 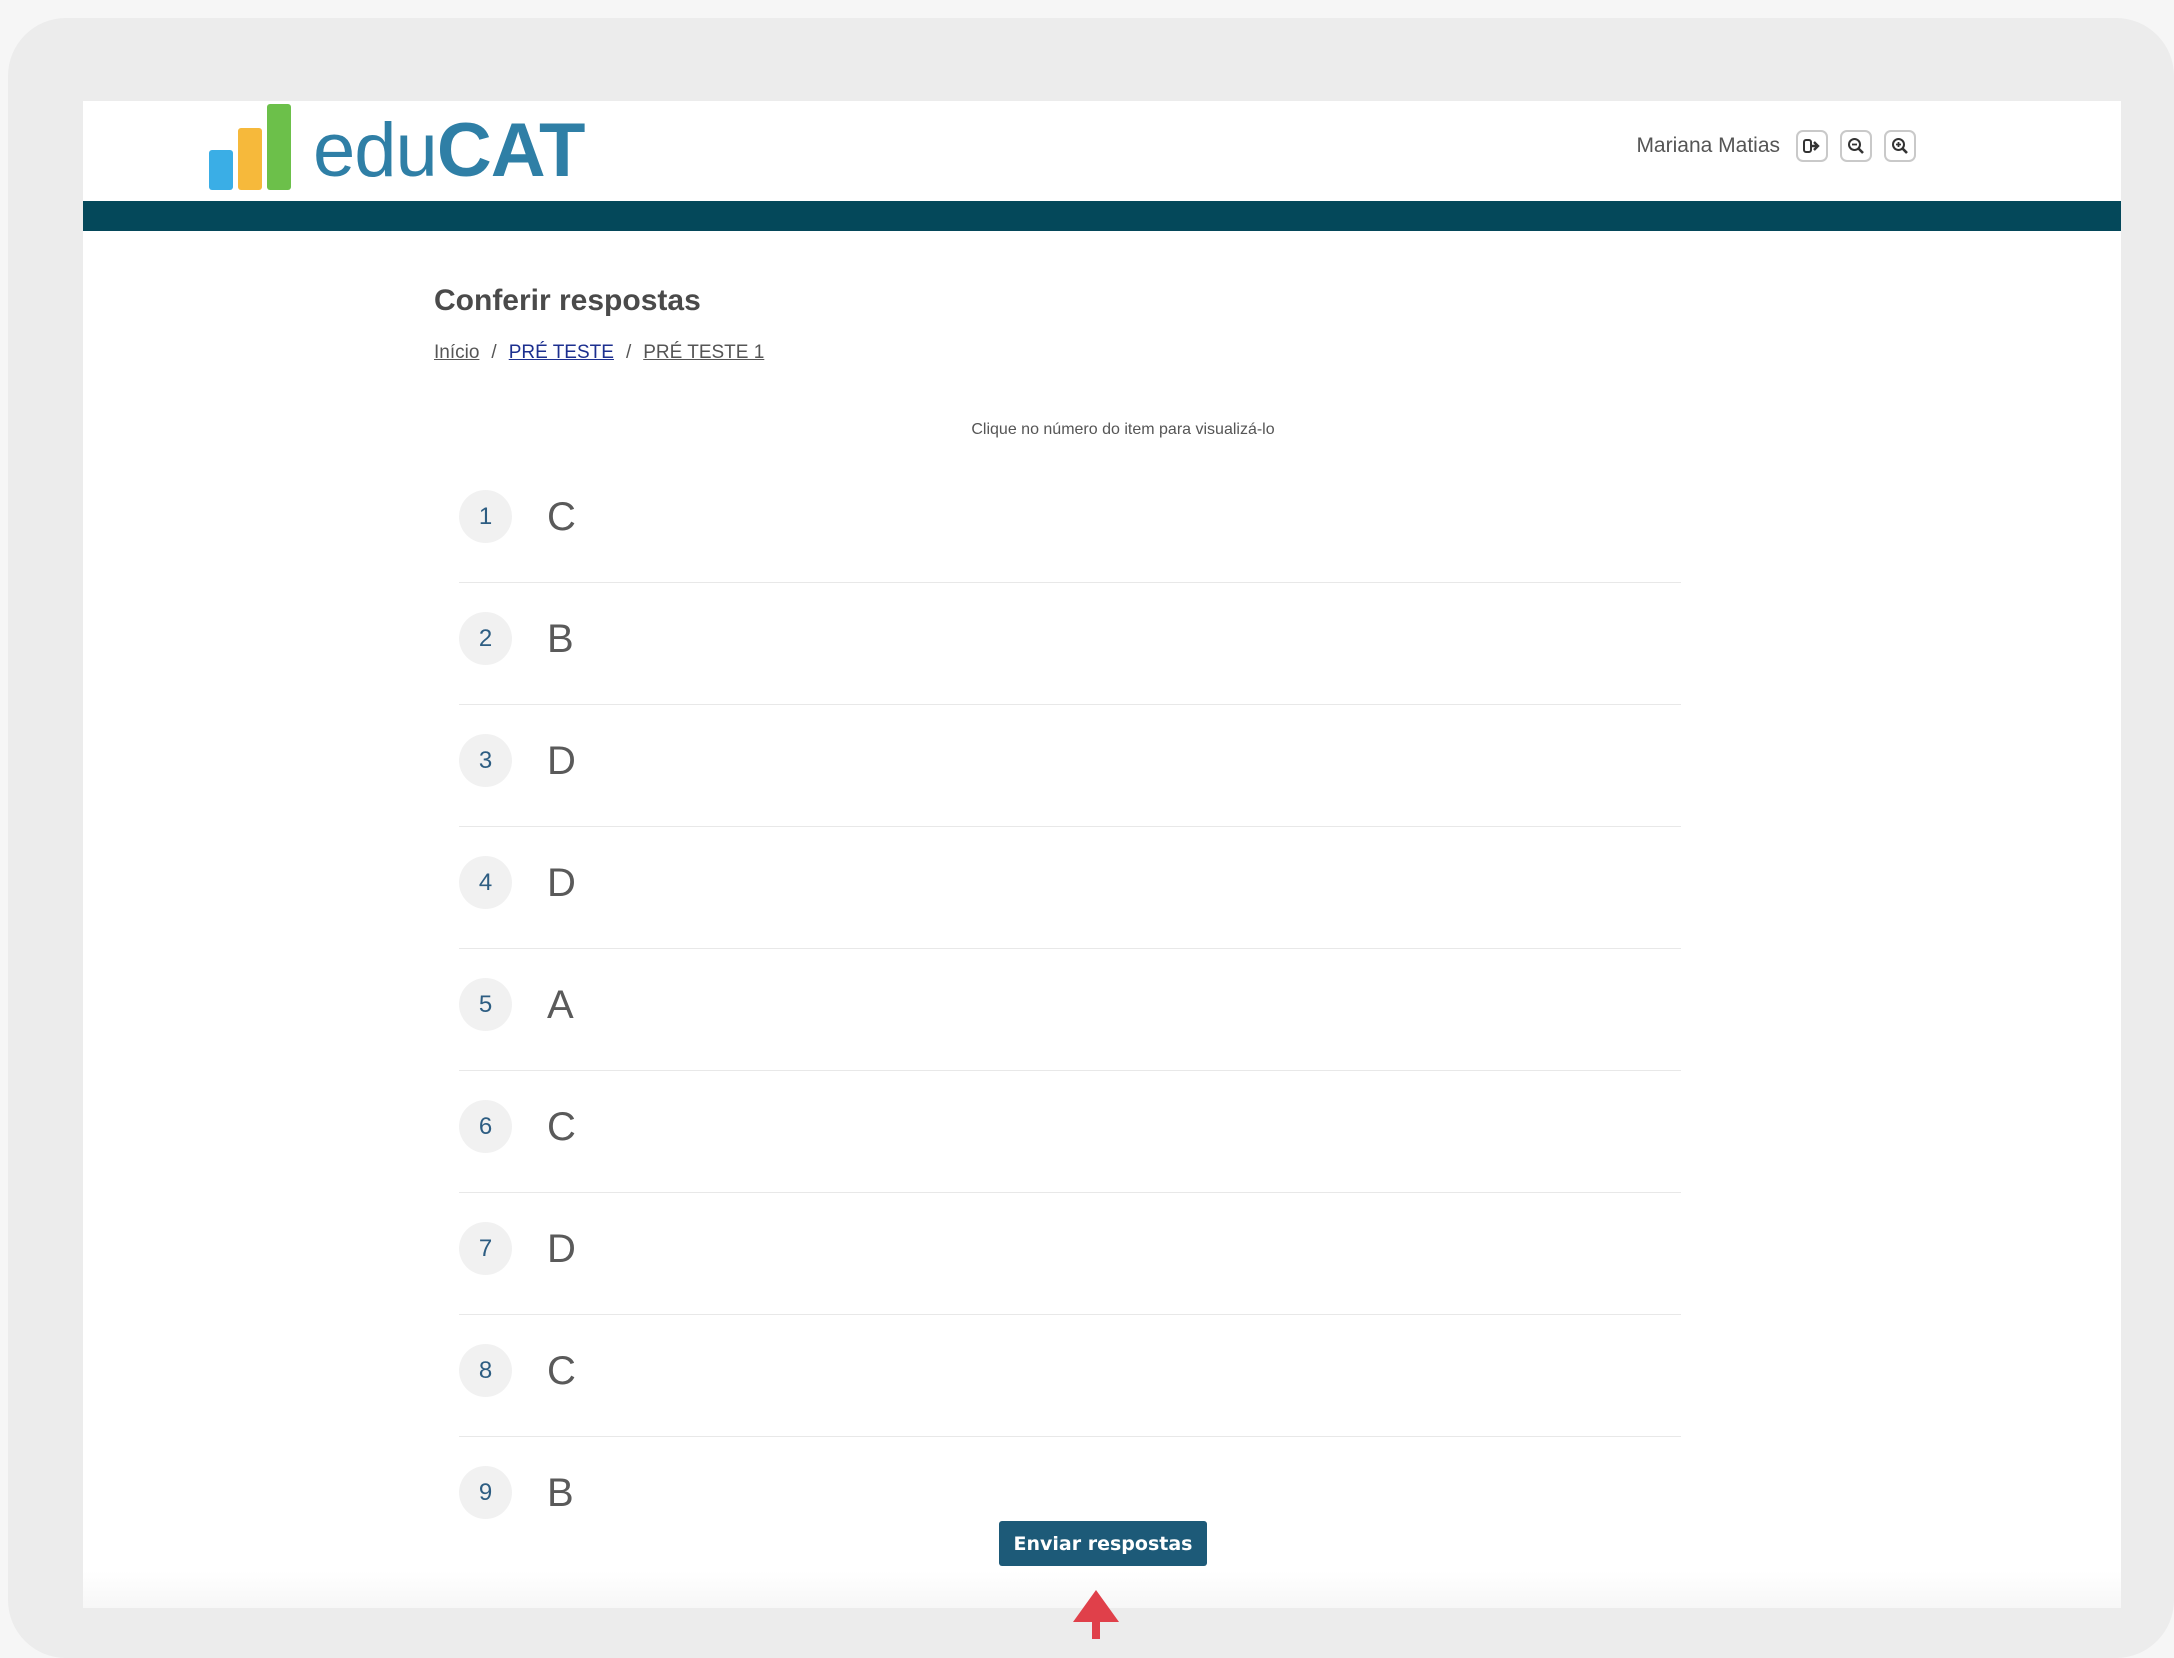 I want to click on submit-answers-button: Enviar respostas, so click(x=1103, y=1543).